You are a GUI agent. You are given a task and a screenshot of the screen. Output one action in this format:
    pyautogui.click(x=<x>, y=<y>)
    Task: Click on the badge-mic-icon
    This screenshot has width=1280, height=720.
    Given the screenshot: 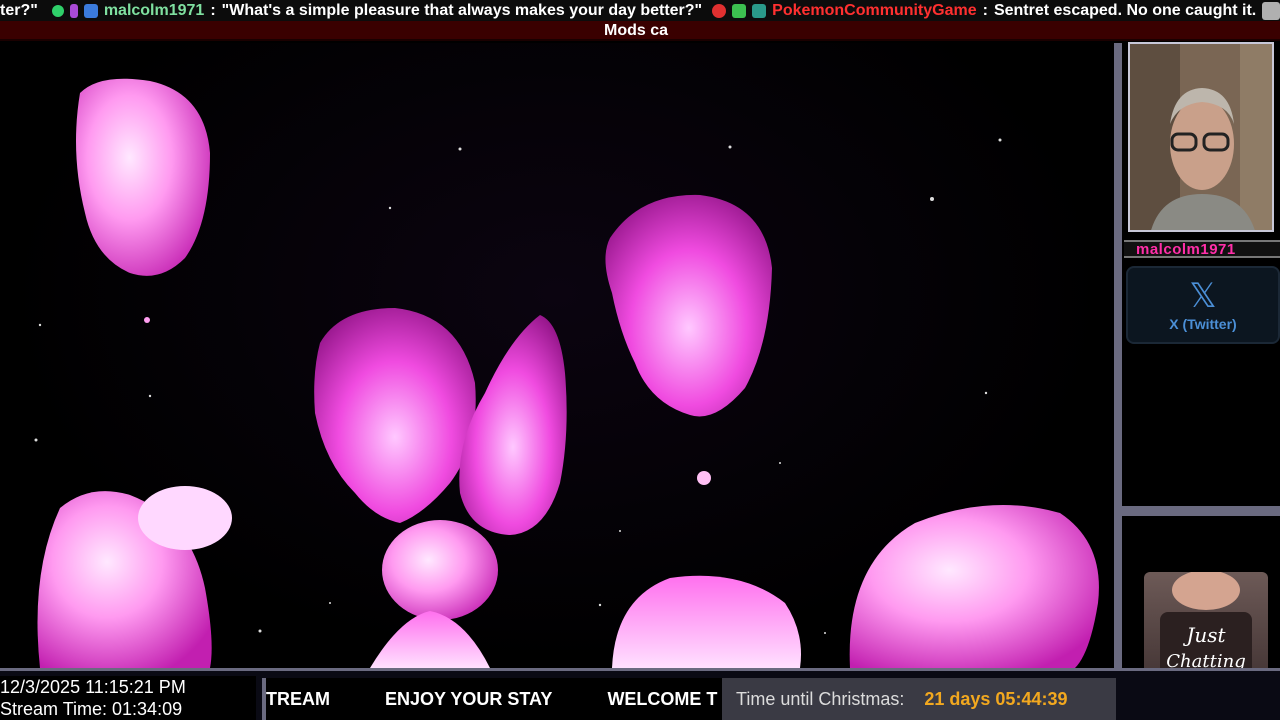 What is the action you would take?
    pyautogui.click(x=73, y=11)
    